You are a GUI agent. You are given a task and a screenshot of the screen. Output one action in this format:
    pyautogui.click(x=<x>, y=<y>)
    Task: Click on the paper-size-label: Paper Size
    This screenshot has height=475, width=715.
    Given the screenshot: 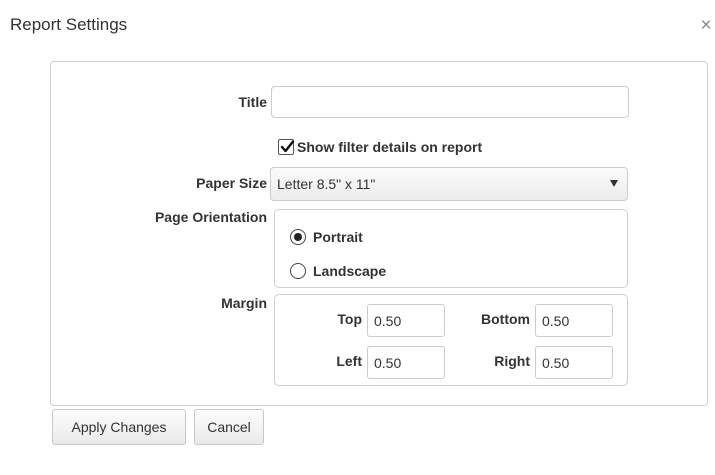 What is the action you would take?
    pyautogui.click(x=231, y=183)
    